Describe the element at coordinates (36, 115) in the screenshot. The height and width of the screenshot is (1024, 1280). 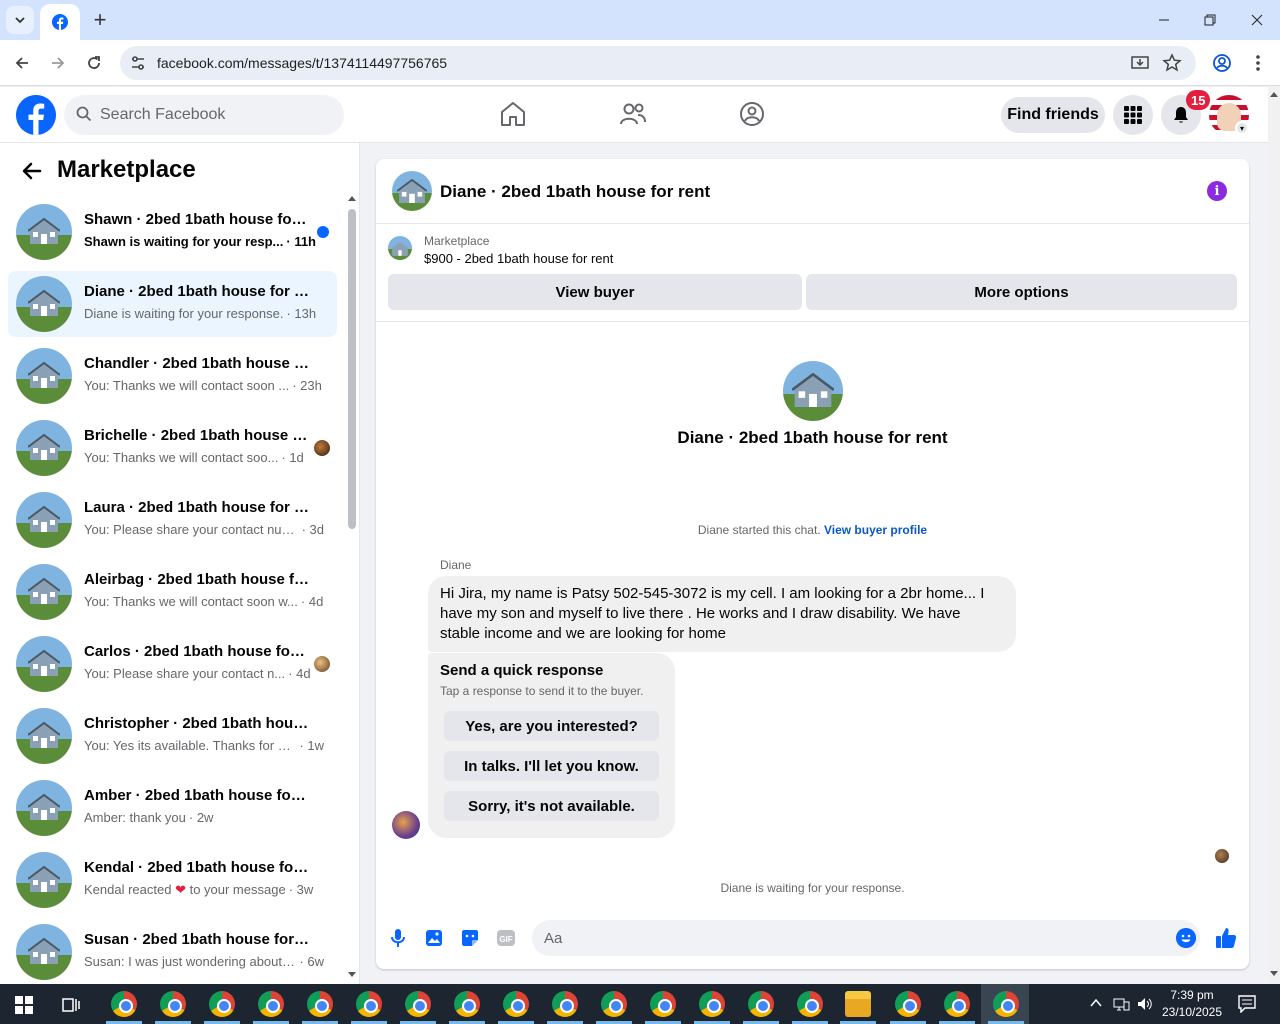
I see `facebook-logo-icon` at that location.